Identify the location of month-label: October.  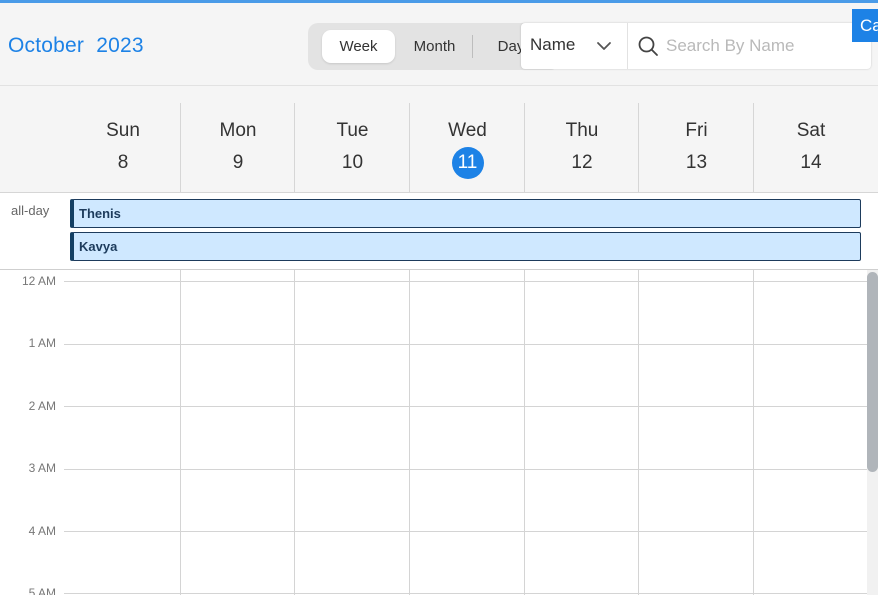
(46, 45).